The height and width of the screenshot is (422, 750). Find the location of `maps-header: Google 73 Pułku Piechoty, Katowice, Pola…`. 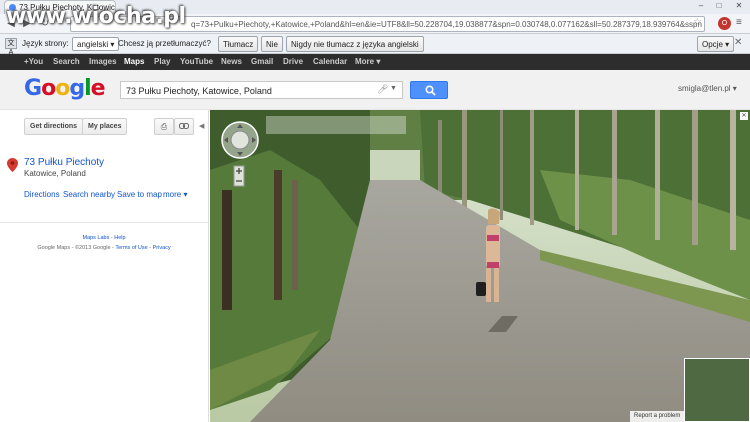

maps-header: Google 73 Pułku Piechoty, Katowice, Pola… is located at coordinates (375, 90).